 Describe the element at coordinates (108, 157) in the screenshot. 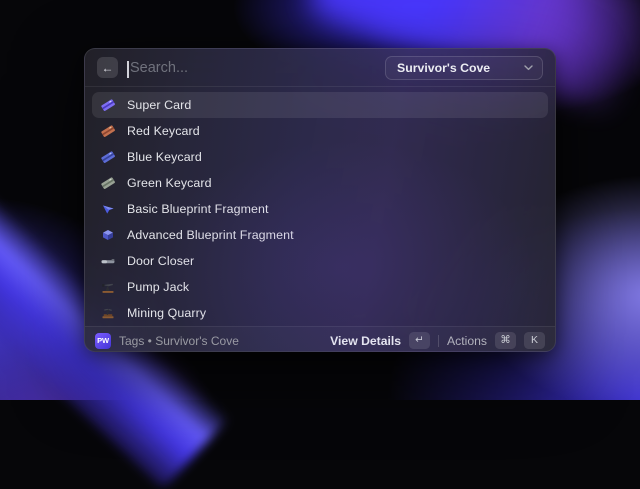

I see `blue-keycard-icon` at that location.